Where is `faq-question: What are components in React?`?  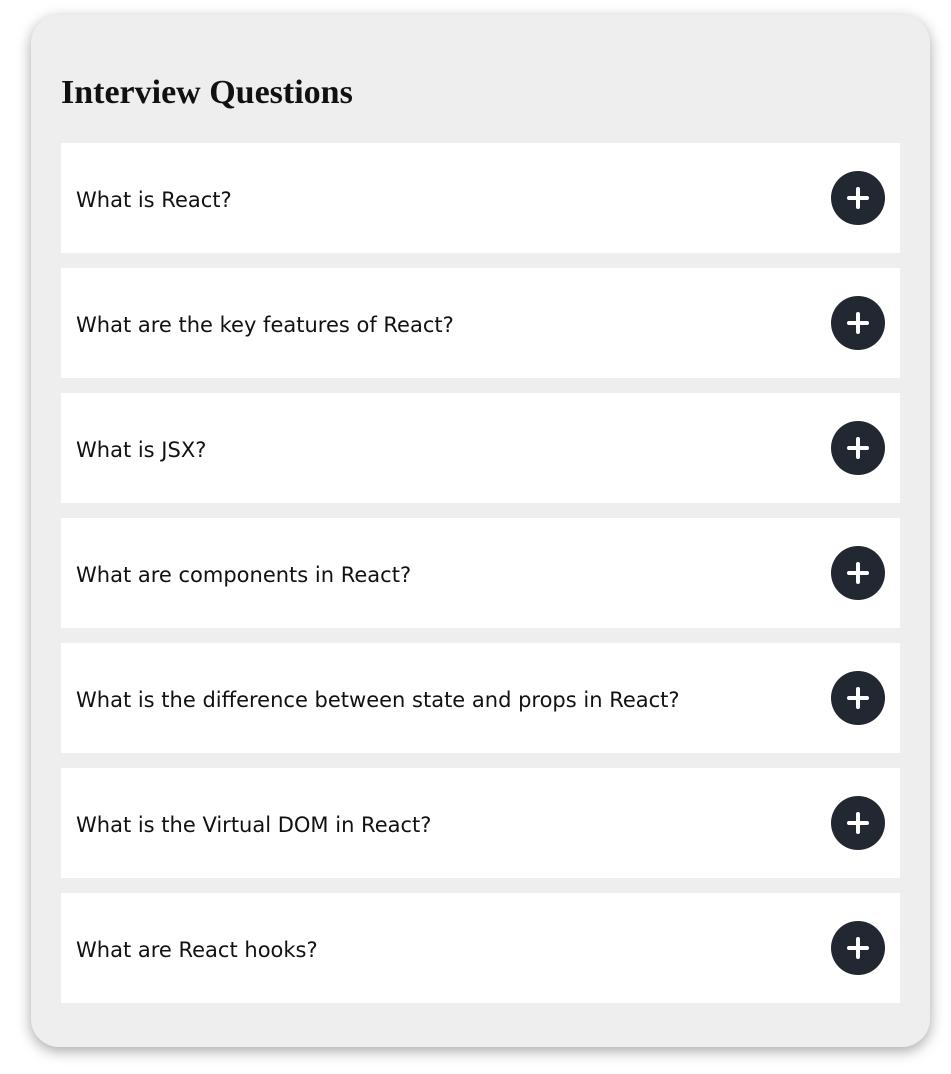 faq-question: What are components in React? is located at coordinates (244, 575).